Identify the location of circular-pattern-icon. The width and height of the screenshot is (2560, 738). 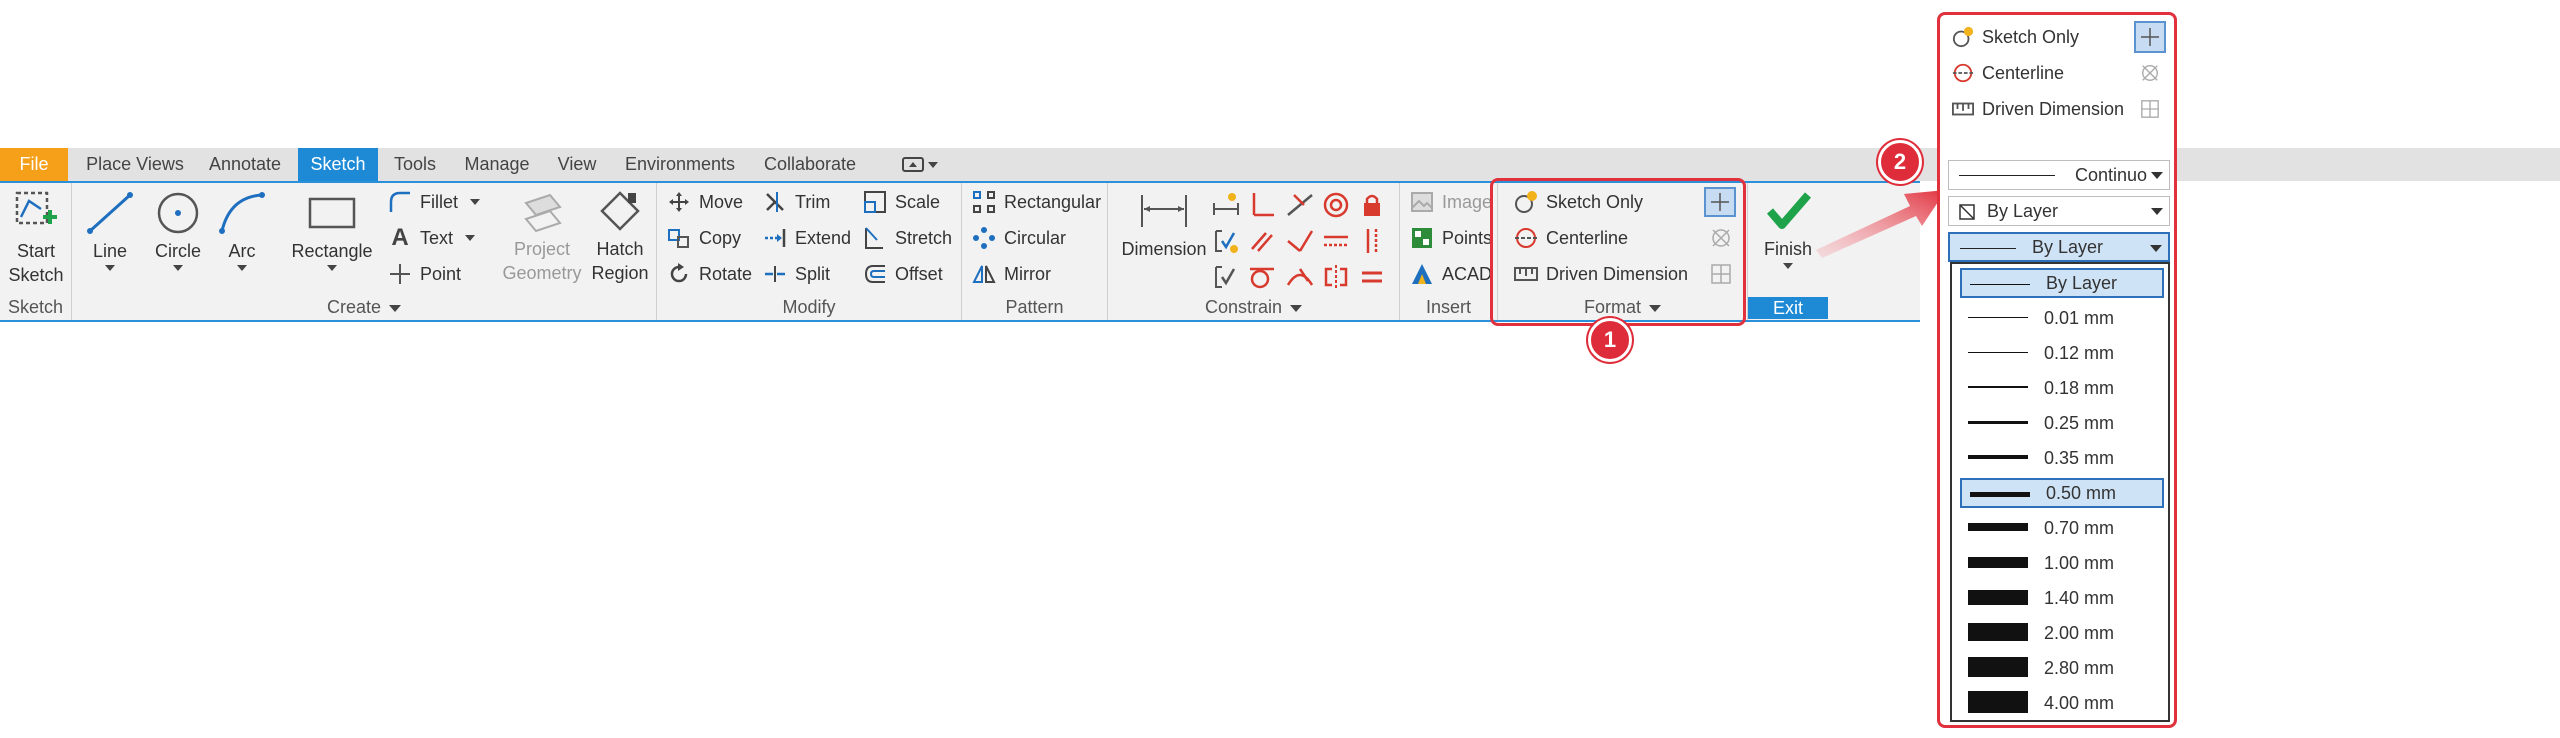
(984, 238).